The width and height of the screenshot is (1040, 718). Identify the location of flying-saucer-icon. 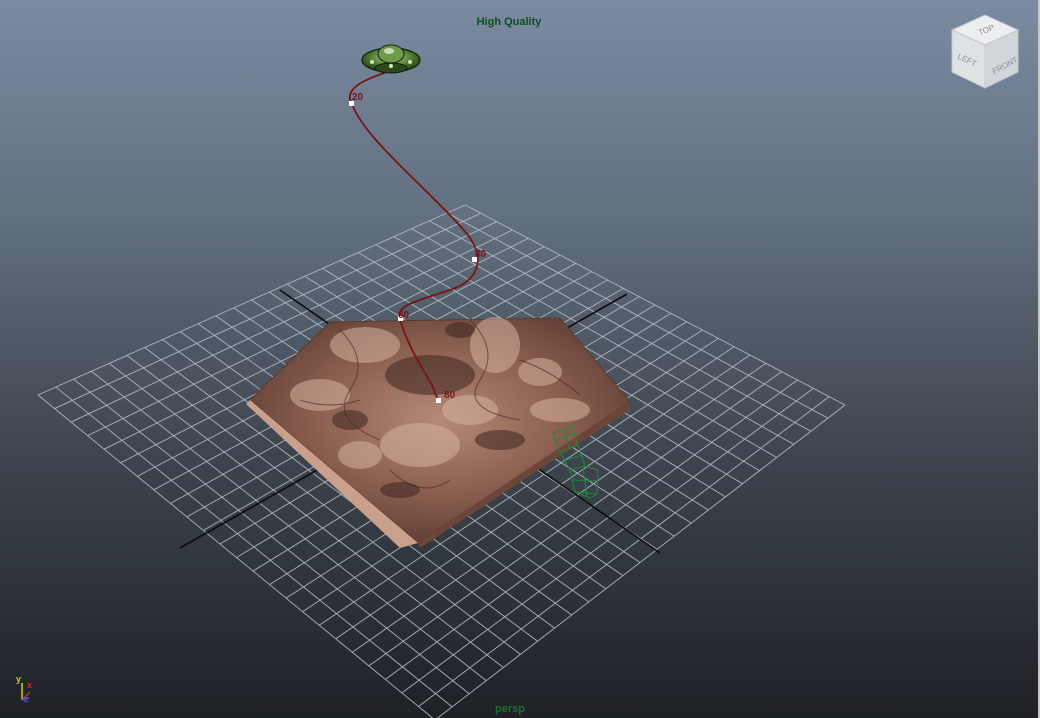
(391, 59).